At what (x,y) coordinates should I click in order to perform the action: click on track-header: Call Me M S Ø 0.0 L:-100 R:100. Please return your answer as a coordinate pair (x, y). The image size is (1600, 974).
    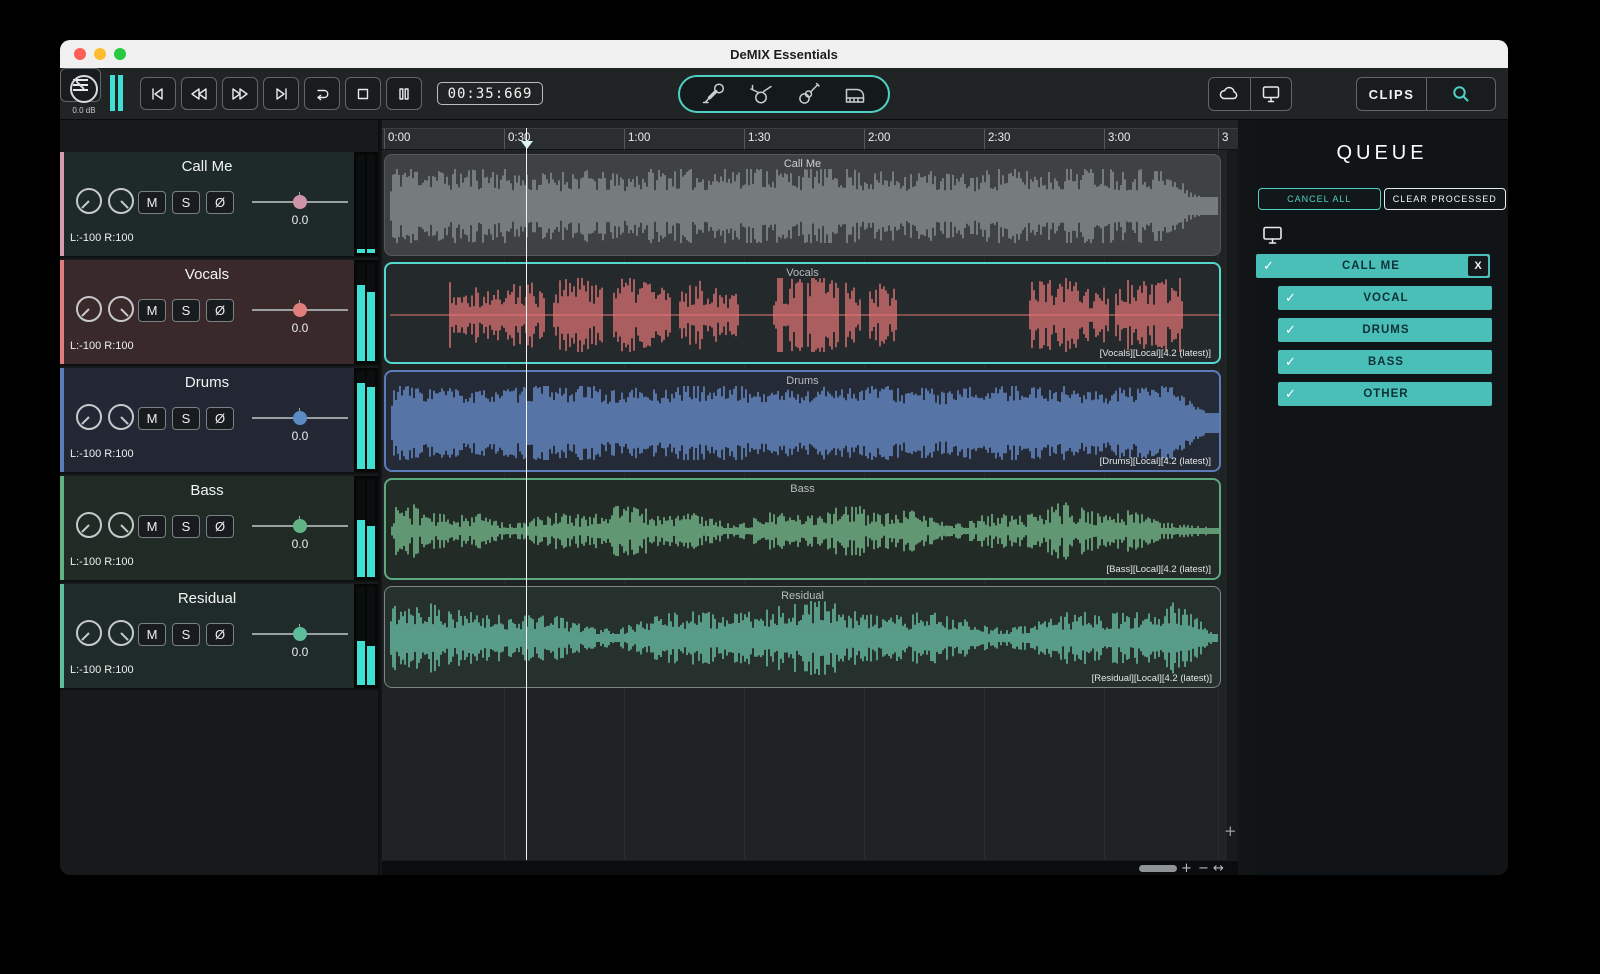
    Looking at the image, I should click on (219, 205).